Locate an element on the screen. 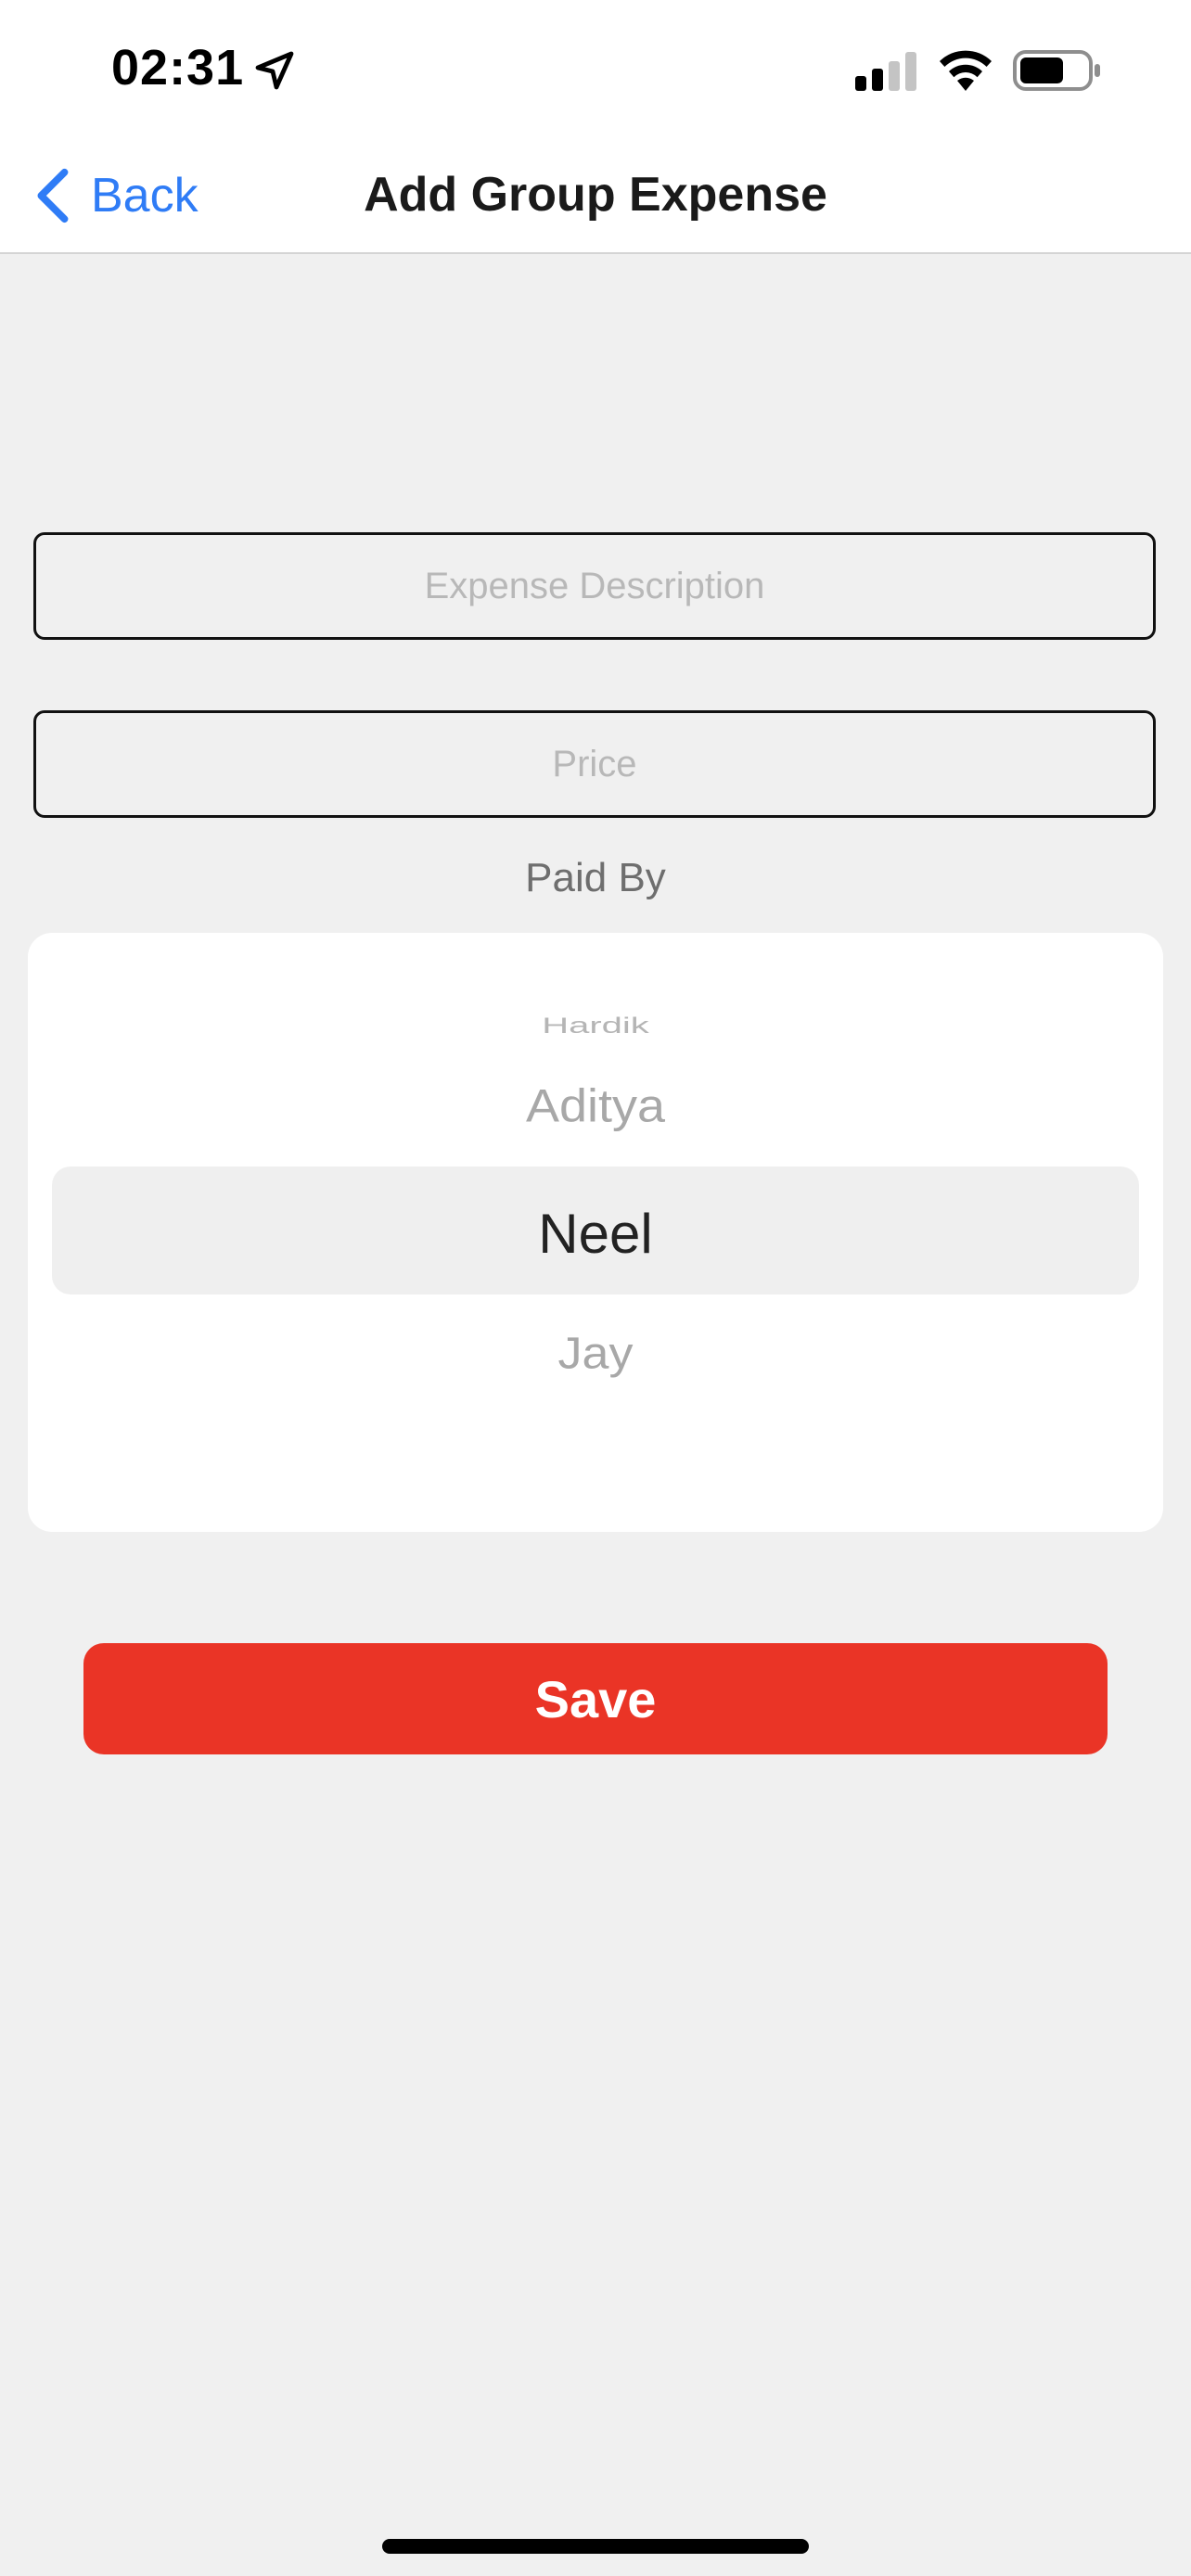 This screenshot has height=2576, width=1191. picker-option-aditya: Aditya is located at coordinates (595, 1105).